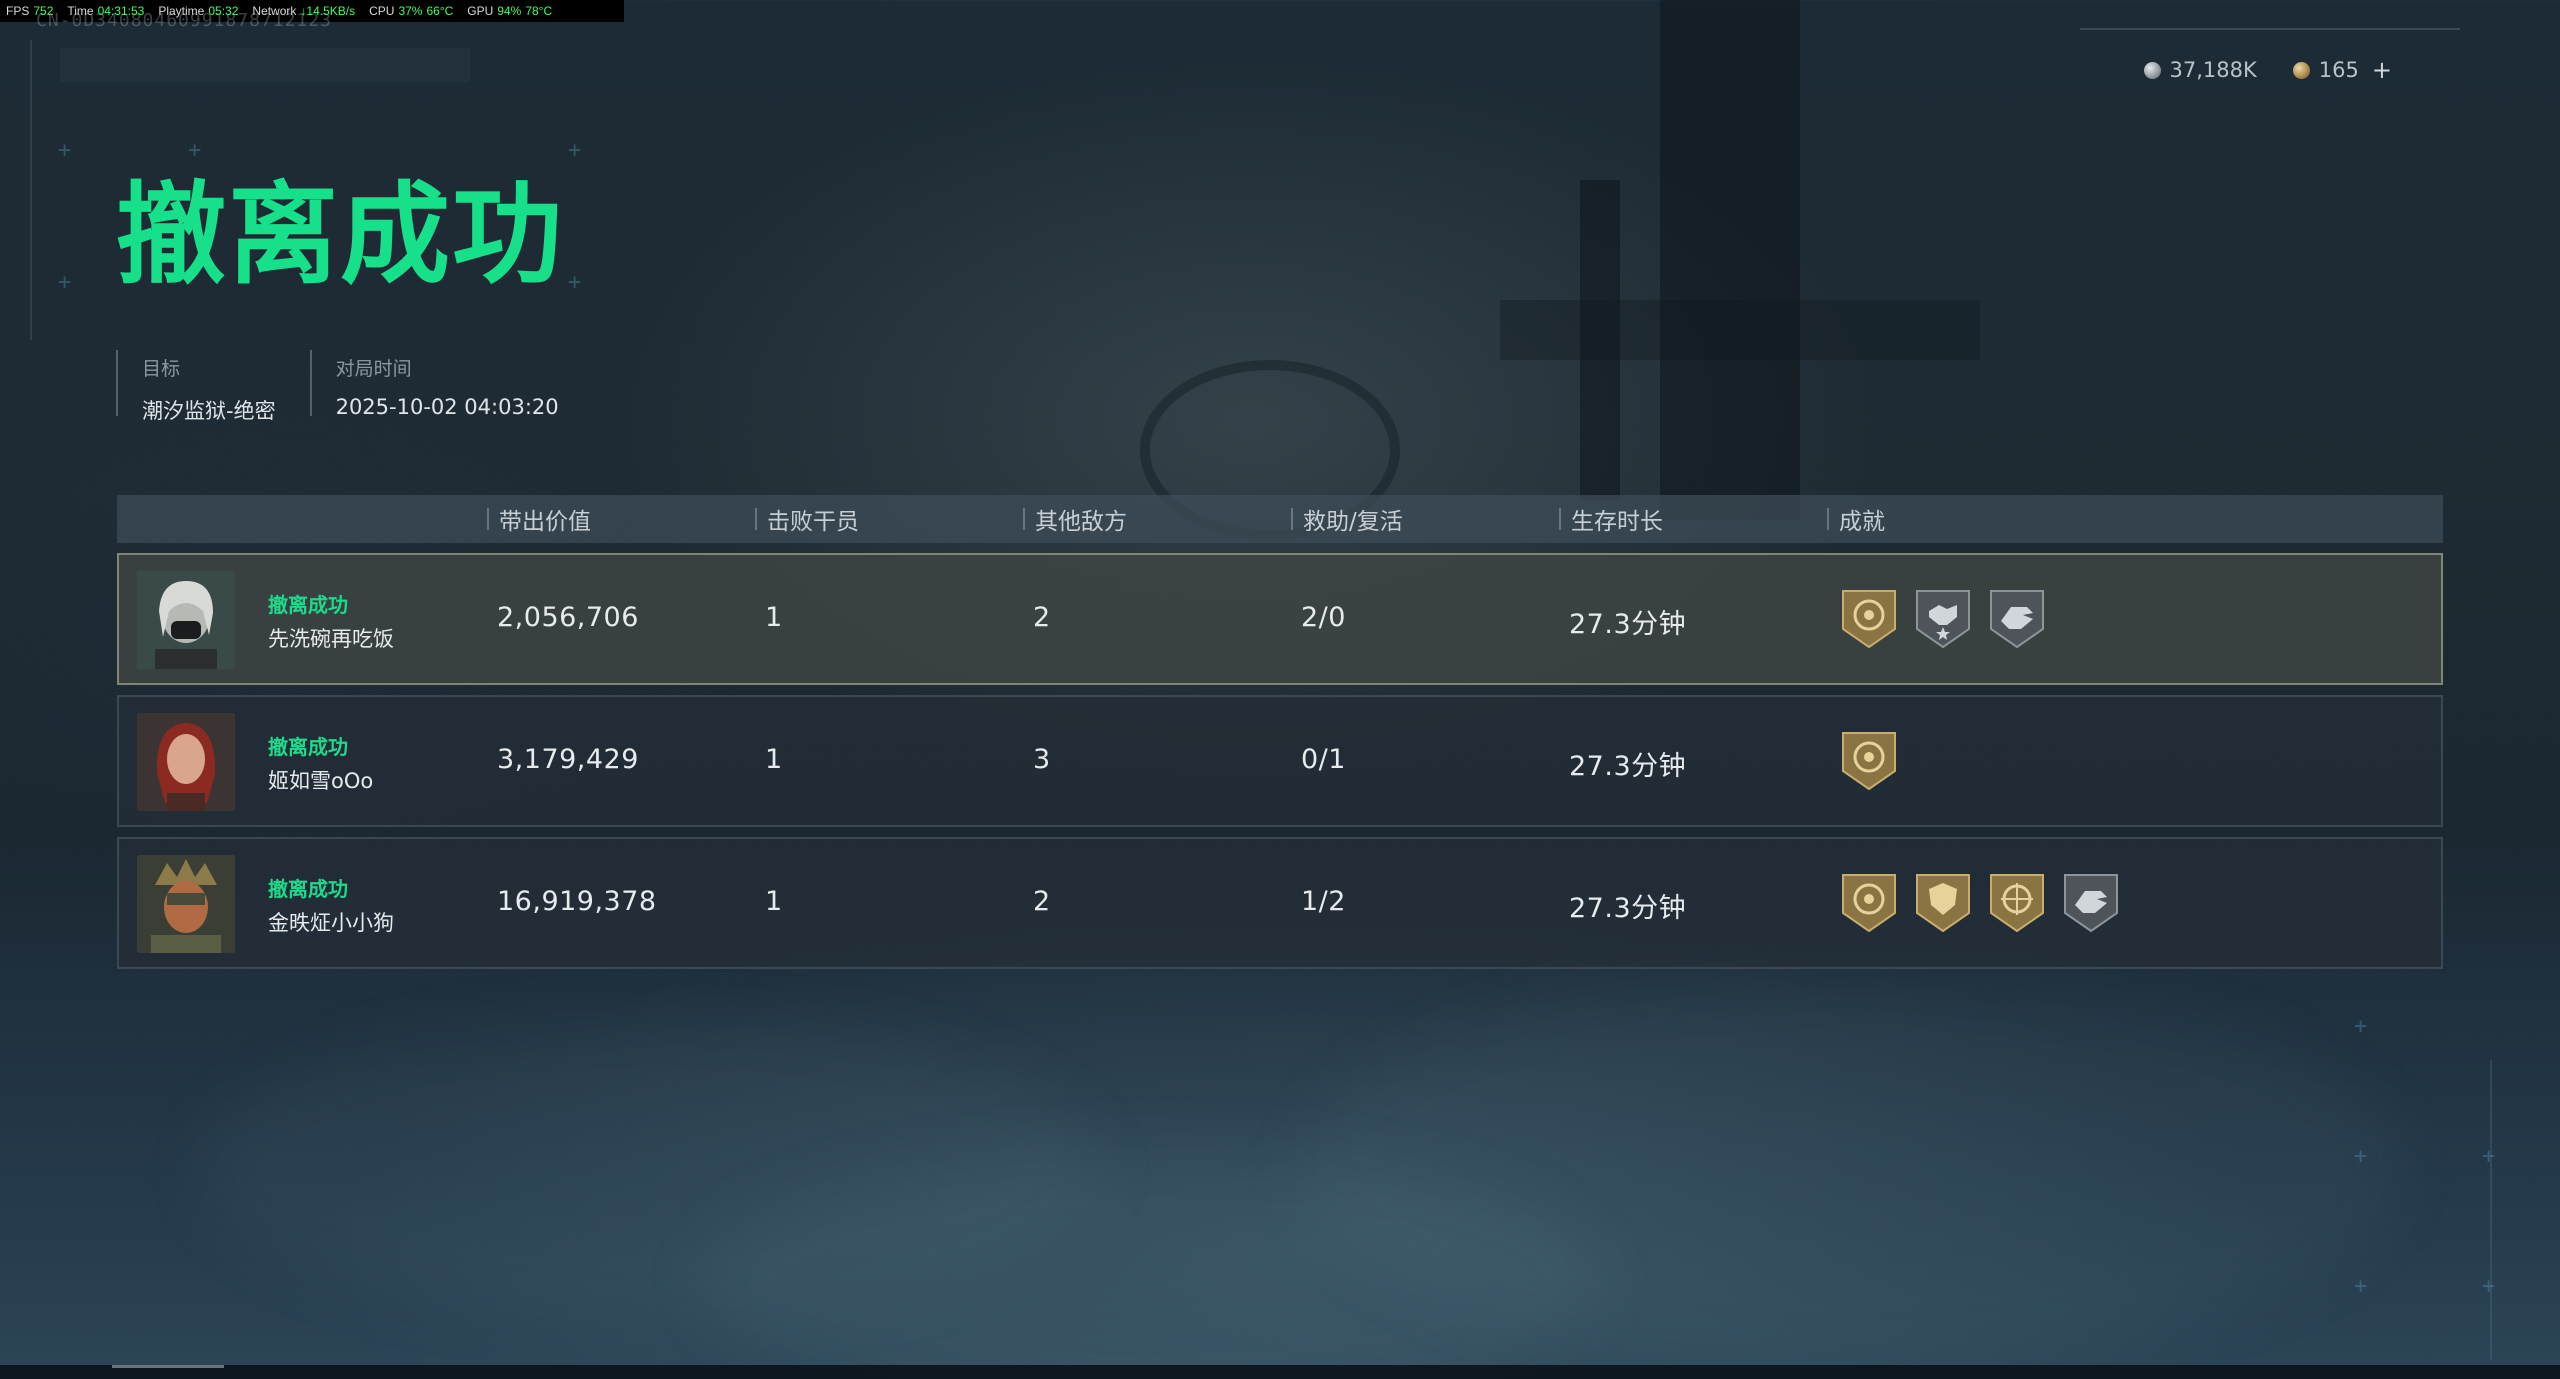 The image size is (2560, 1379). I want to click on player-id-watermark: CN-0D34080460991878712123, so click(184, 20).